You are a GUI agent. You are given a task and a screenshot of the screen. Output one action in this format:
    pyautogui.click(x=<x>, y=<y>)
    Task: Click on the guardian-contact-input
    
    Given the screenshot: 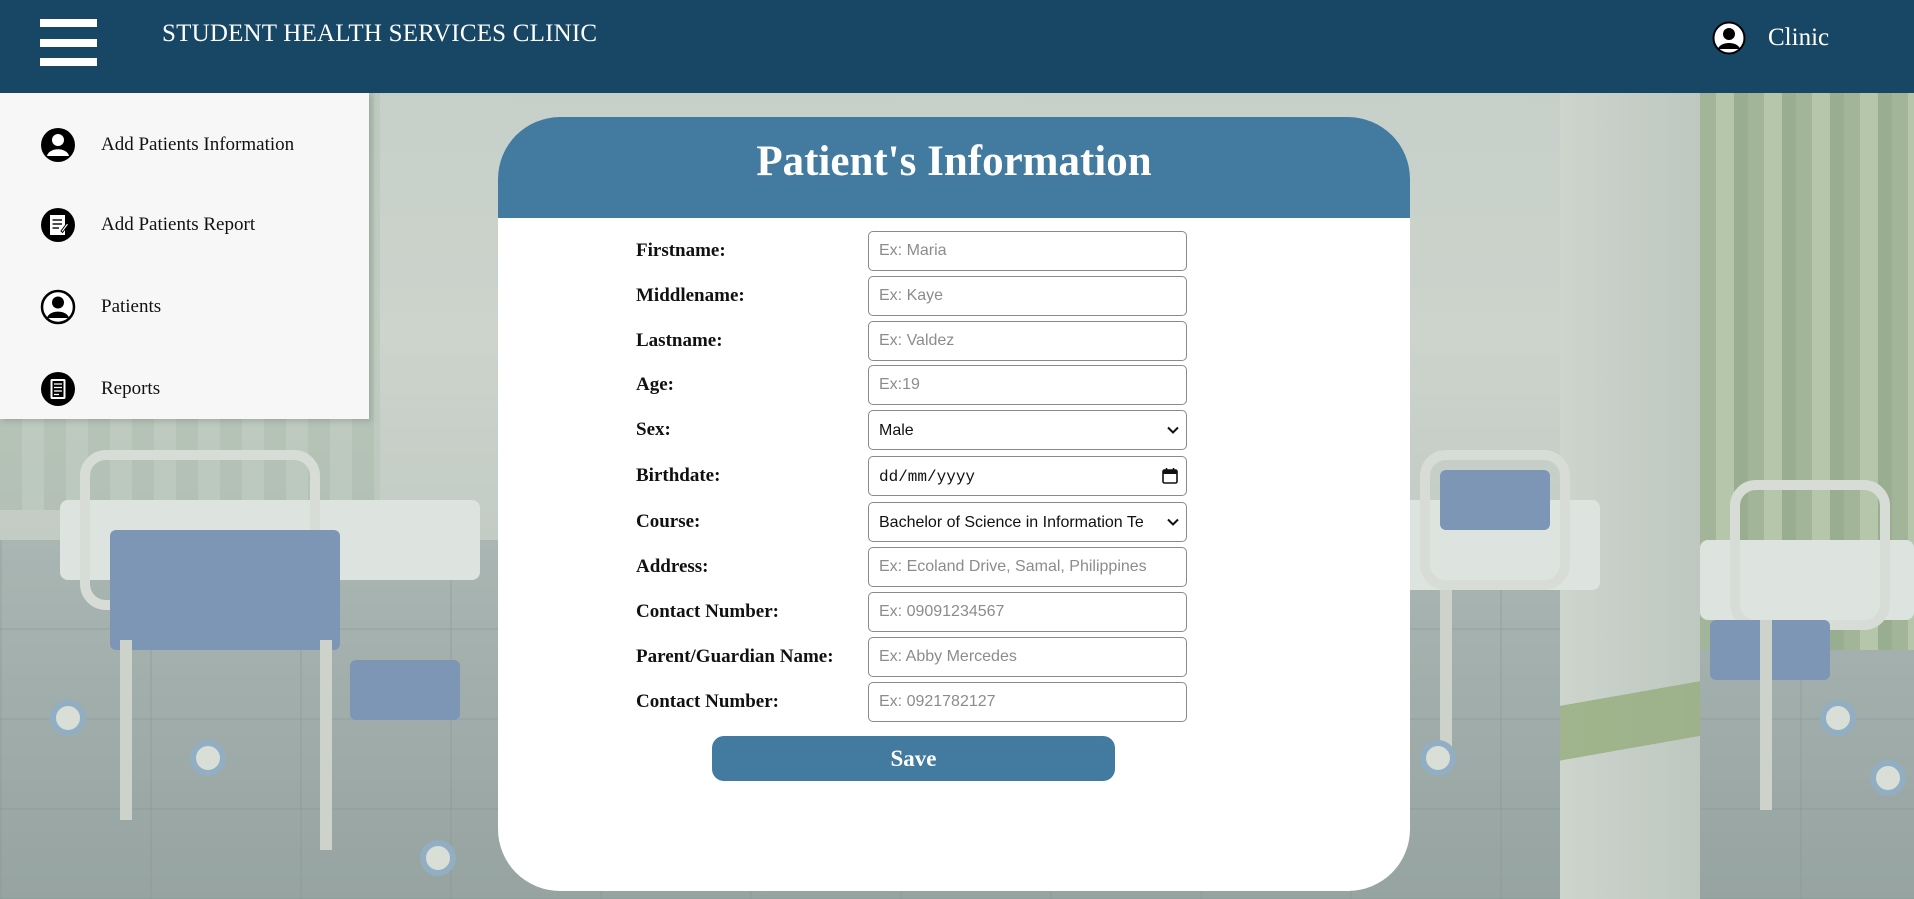 What is the action you would take?
    pyautogui.click(x=1027, y=702)
    